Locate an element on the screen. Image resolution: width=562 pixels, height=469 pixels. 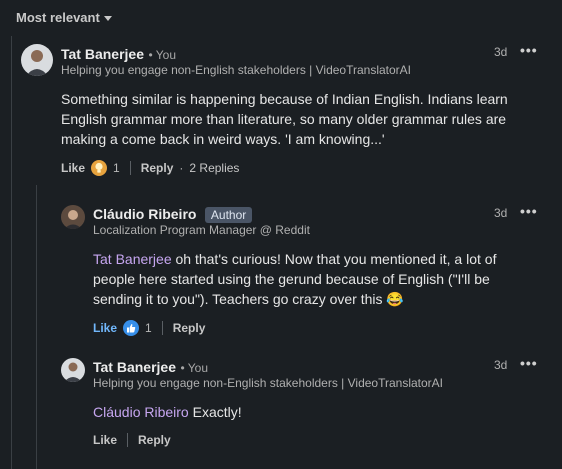
like-reaction-icon is located at coordinates (131, 328).